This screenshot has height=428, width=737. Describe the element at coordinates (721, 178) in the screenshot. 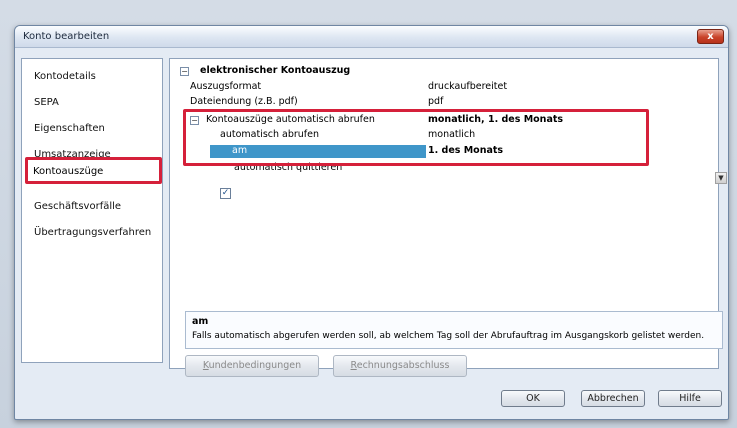

I see `dropdown-arrow-icon: ▼` at that location.